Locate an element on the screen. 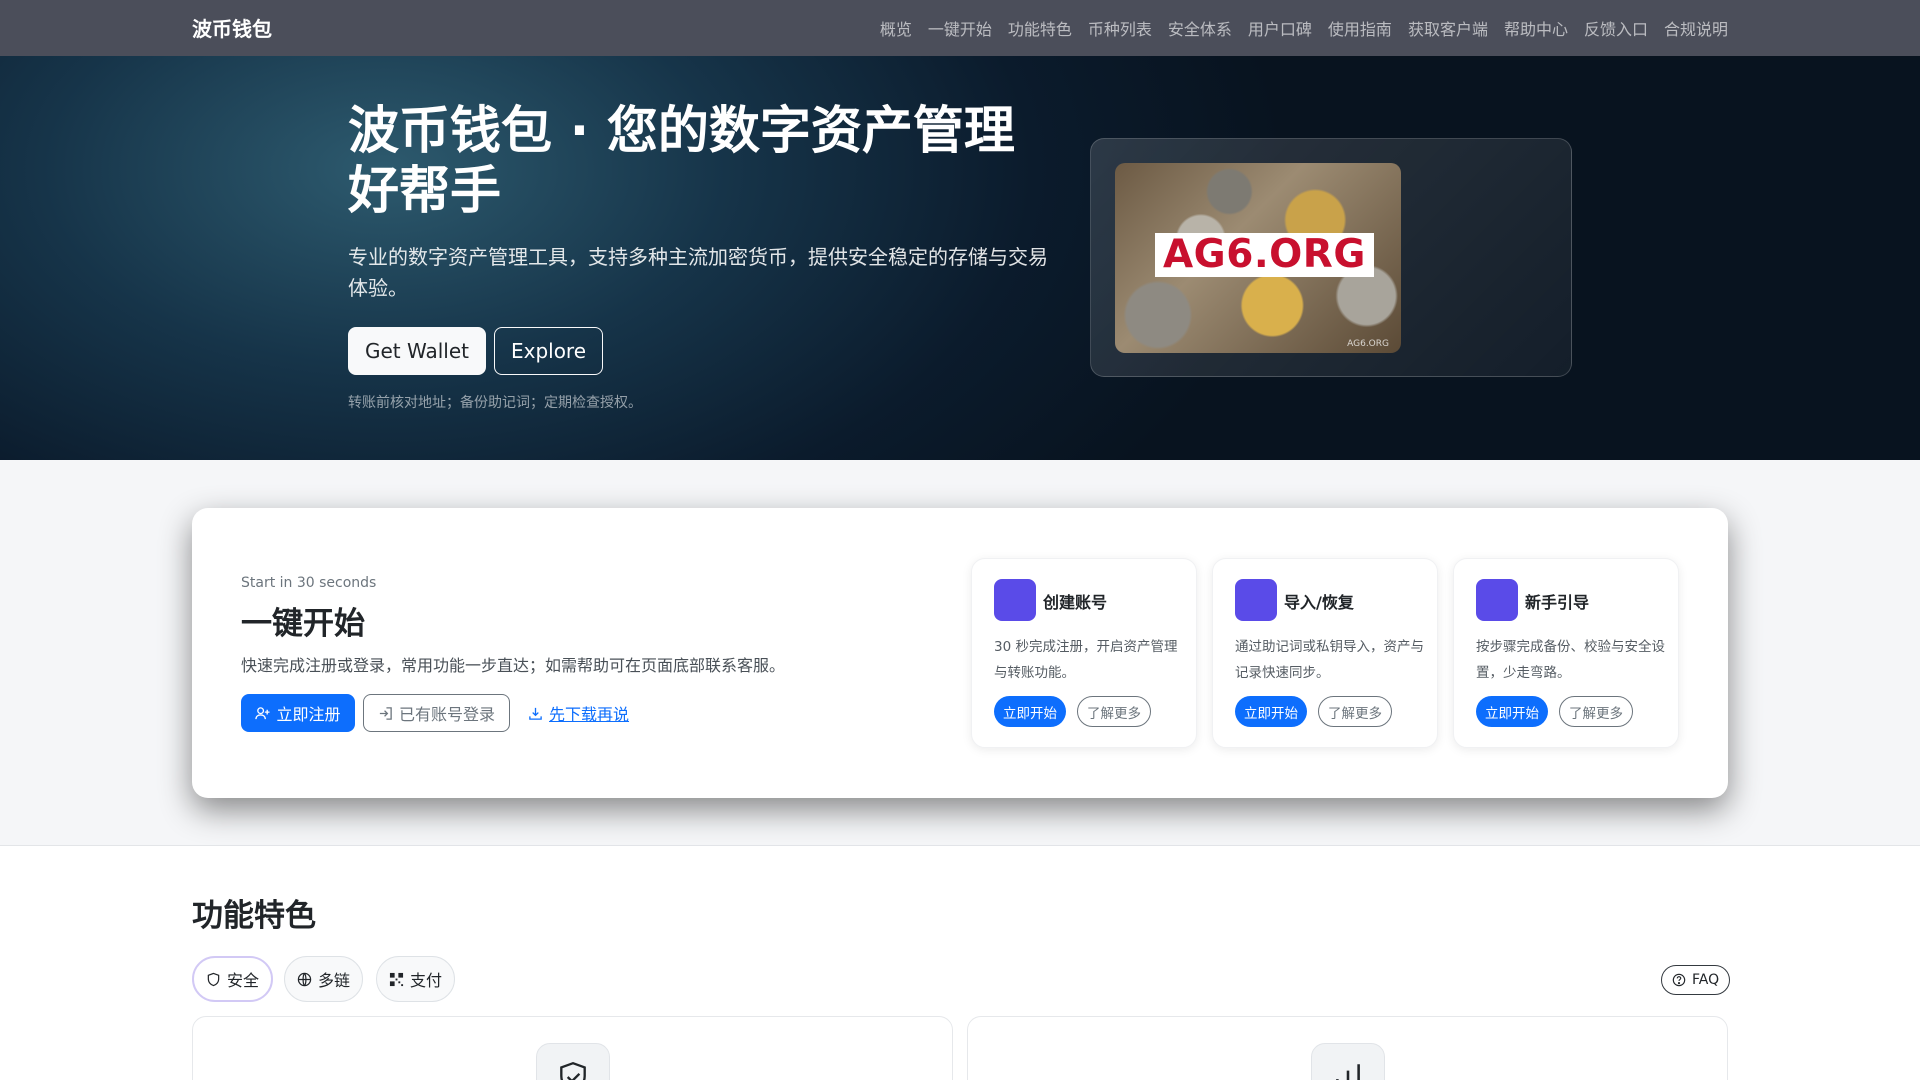 The height and width of the screenshot is (1080, 1920). step-description: 通过助记词或私钥导入，资产与记录快速同步。 is located at coordinates (1329, 660).